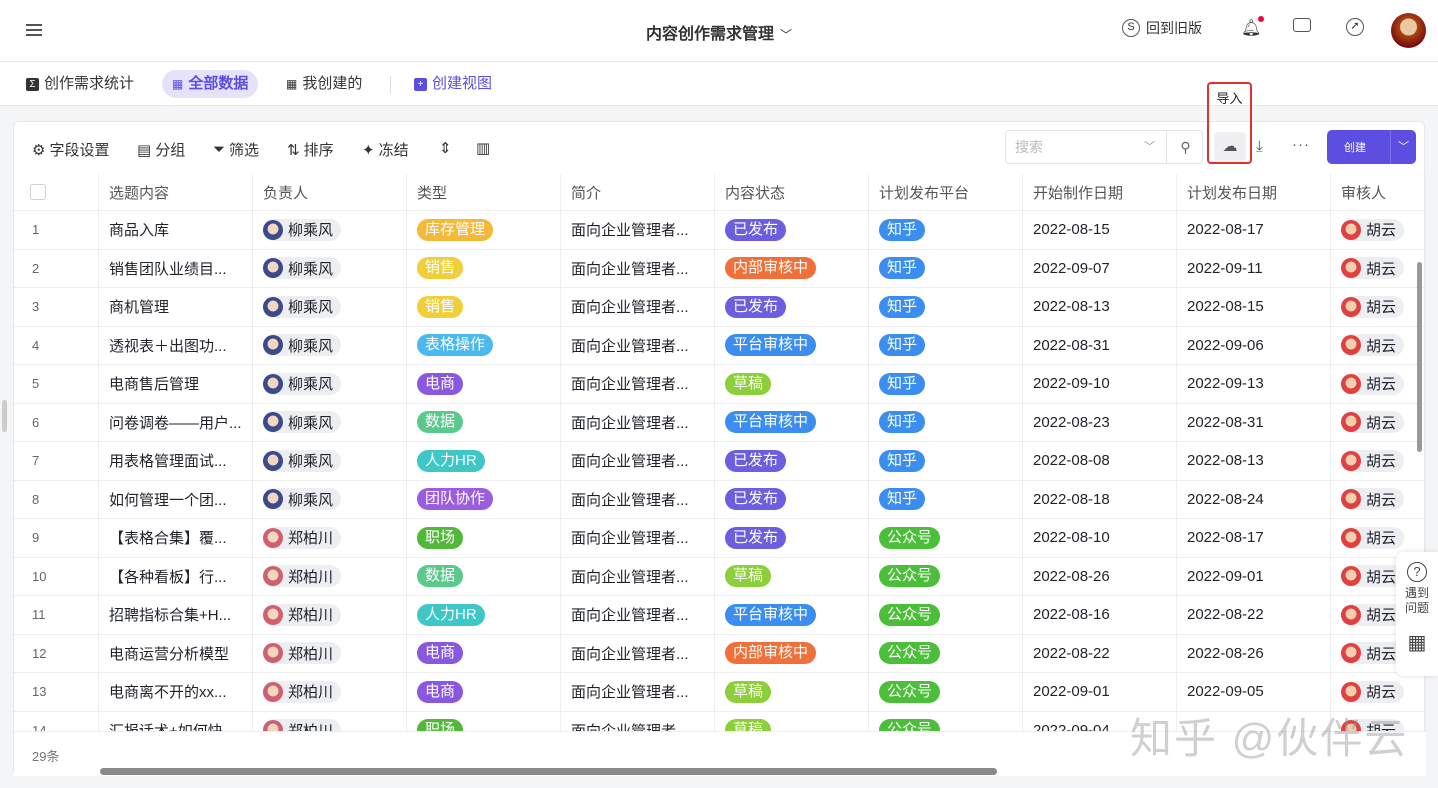 The width and height of the screenshot is (1438, 788). Describe the element at coordinates (36, 345) in the screenshot. I see `row-number: 4` at that location.